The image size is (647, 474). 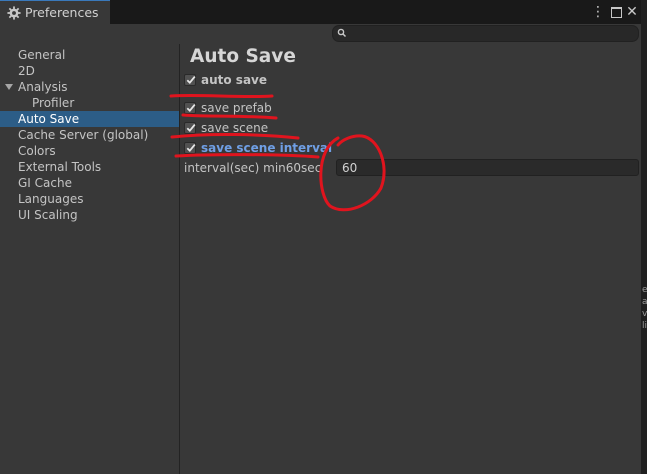 I want to click on interval-label: interval(sec) min60sec, so click(x=253, y=168).